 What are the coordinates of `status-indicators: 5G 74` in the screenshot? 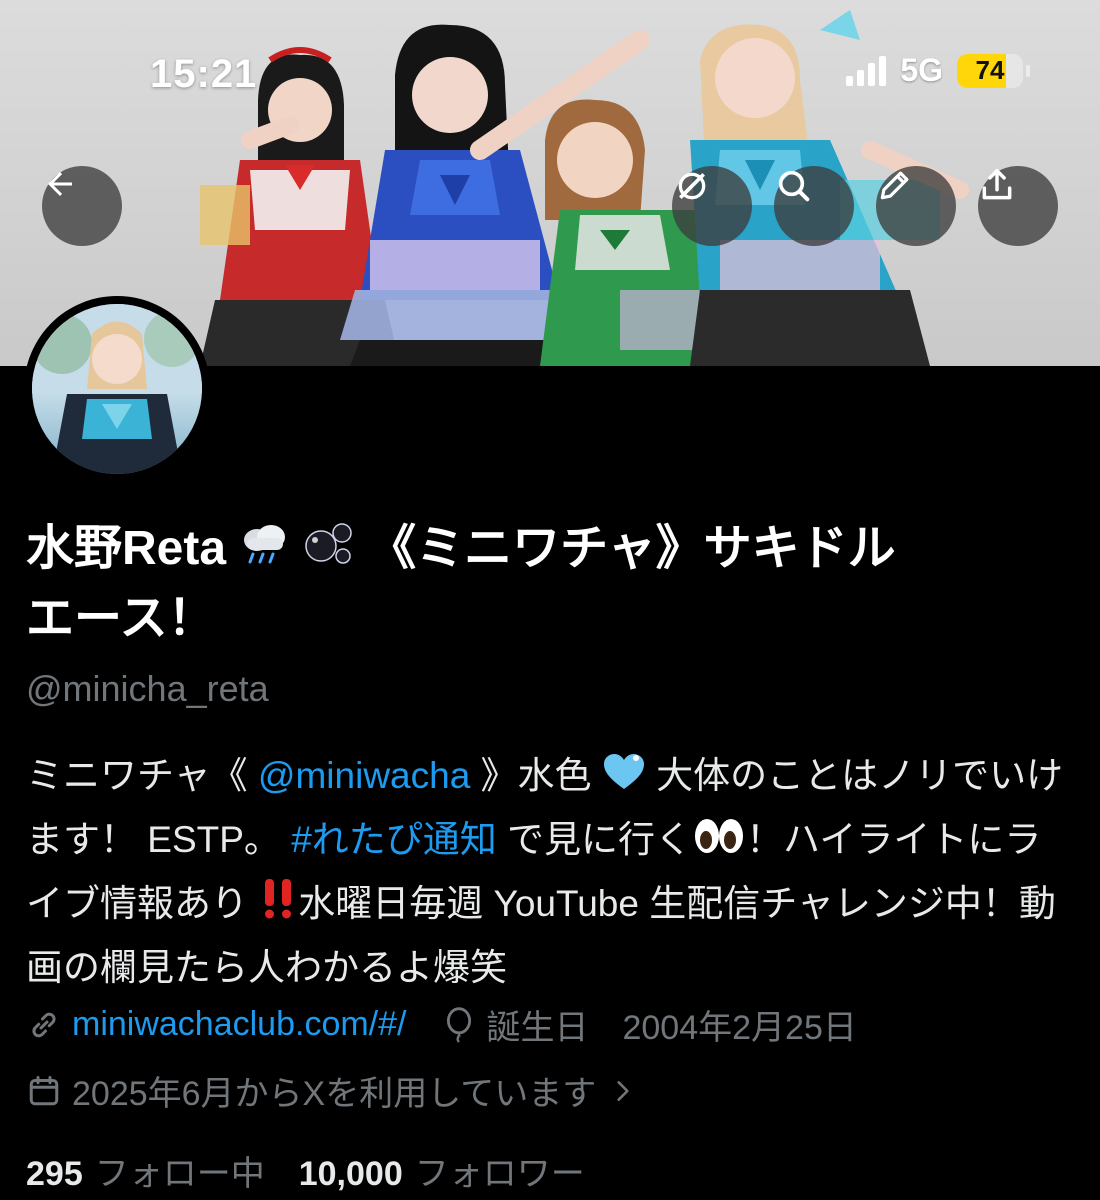 It's located at (938, 70).